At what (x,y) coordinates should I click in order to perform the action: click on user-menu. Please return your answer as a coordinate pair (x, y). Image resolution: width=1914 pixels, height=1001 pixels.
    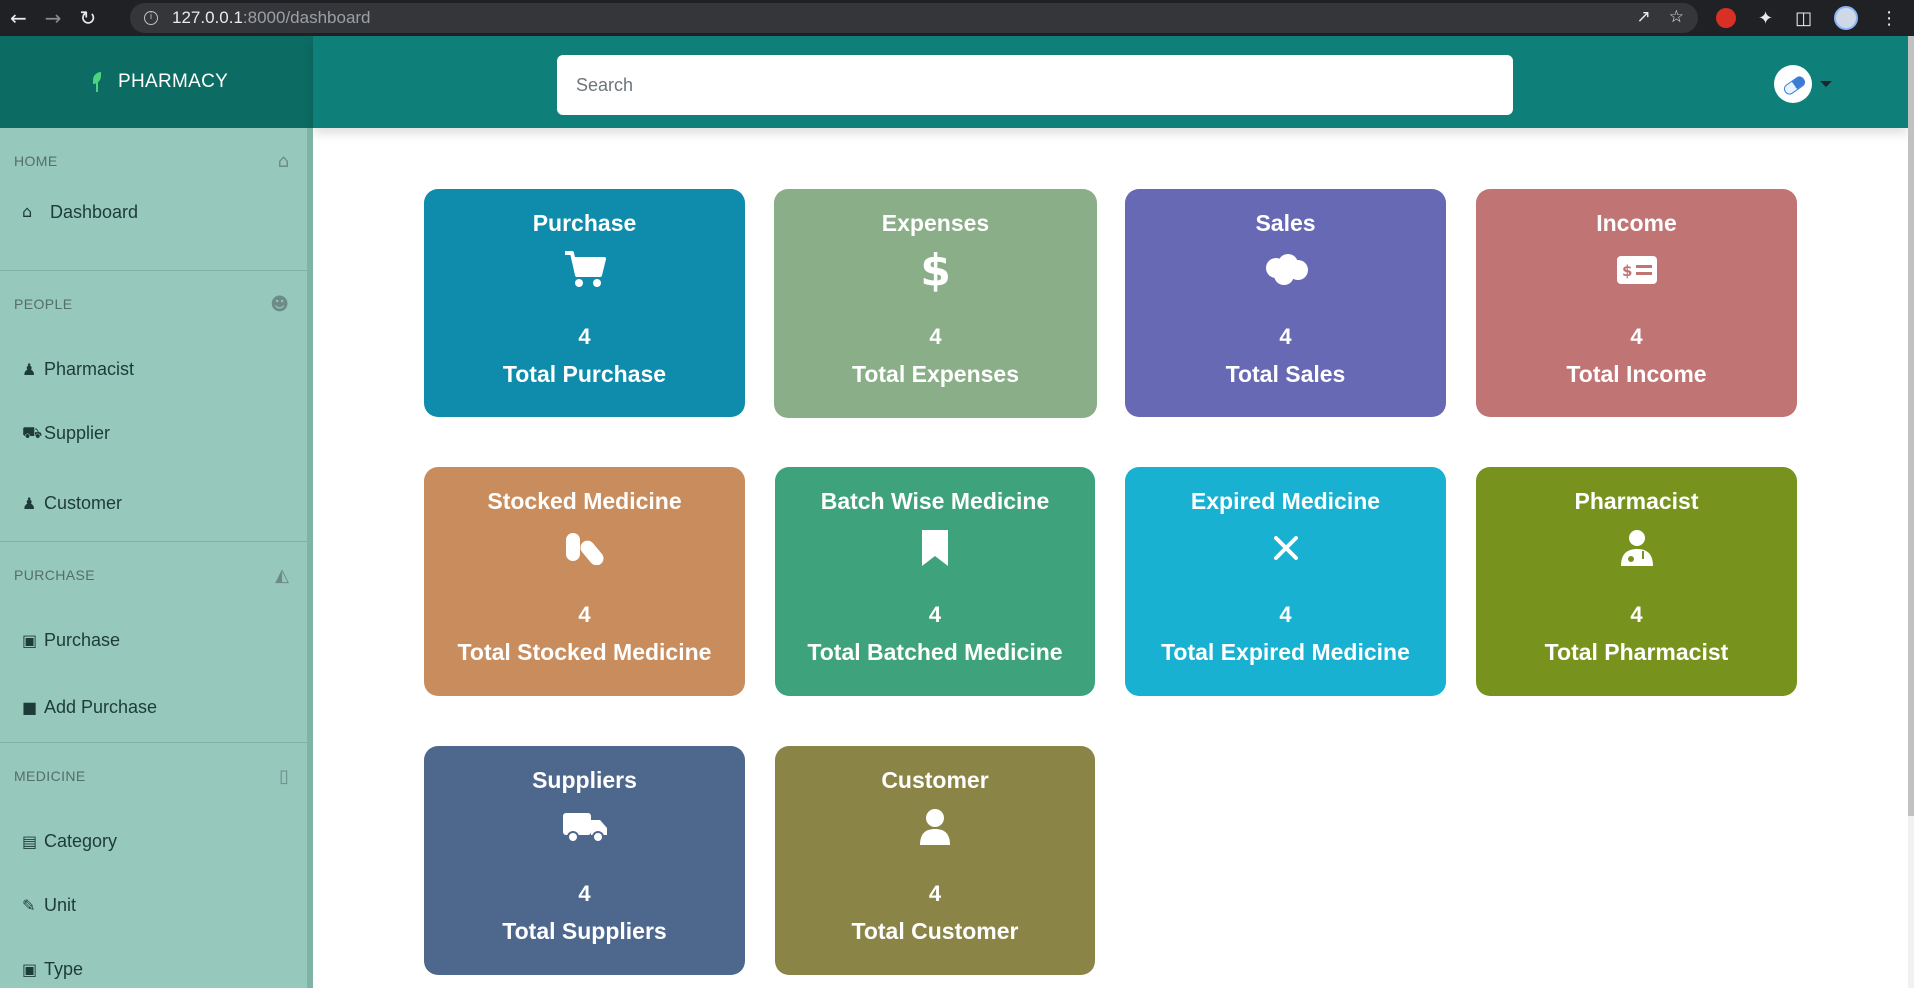
    Looking at the image, I should click on (1803, 84).